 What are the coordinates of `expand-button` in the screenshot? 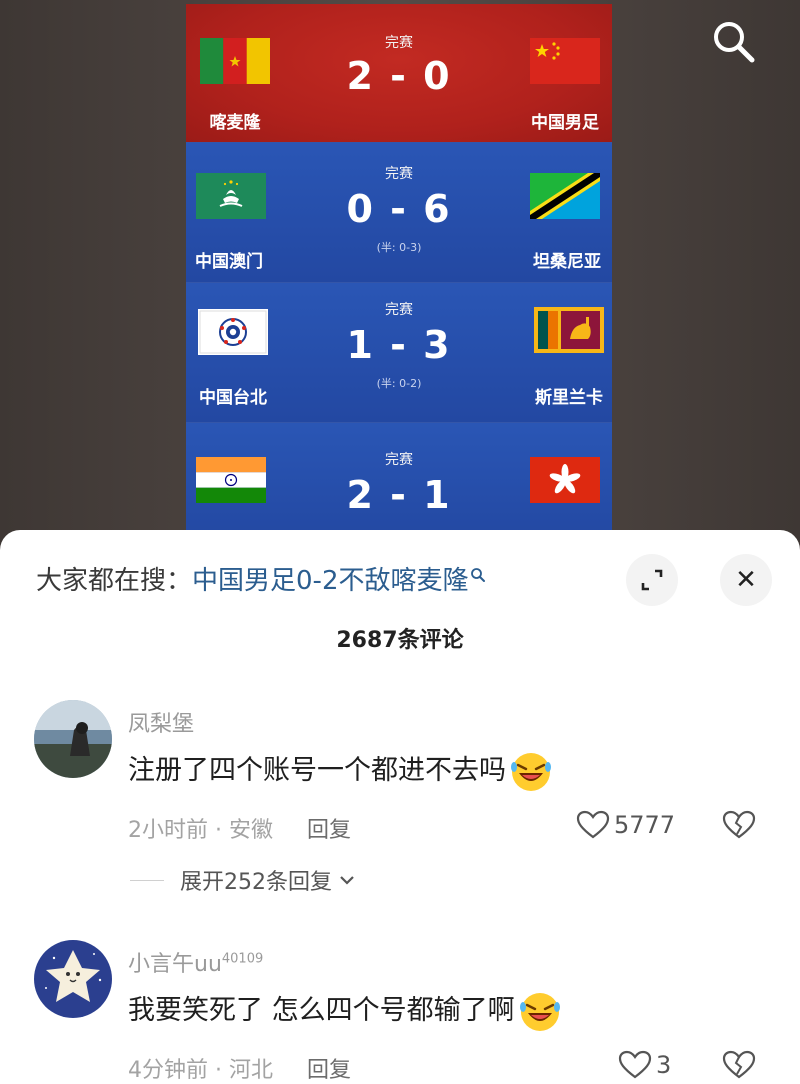 It's located at (652, 580).